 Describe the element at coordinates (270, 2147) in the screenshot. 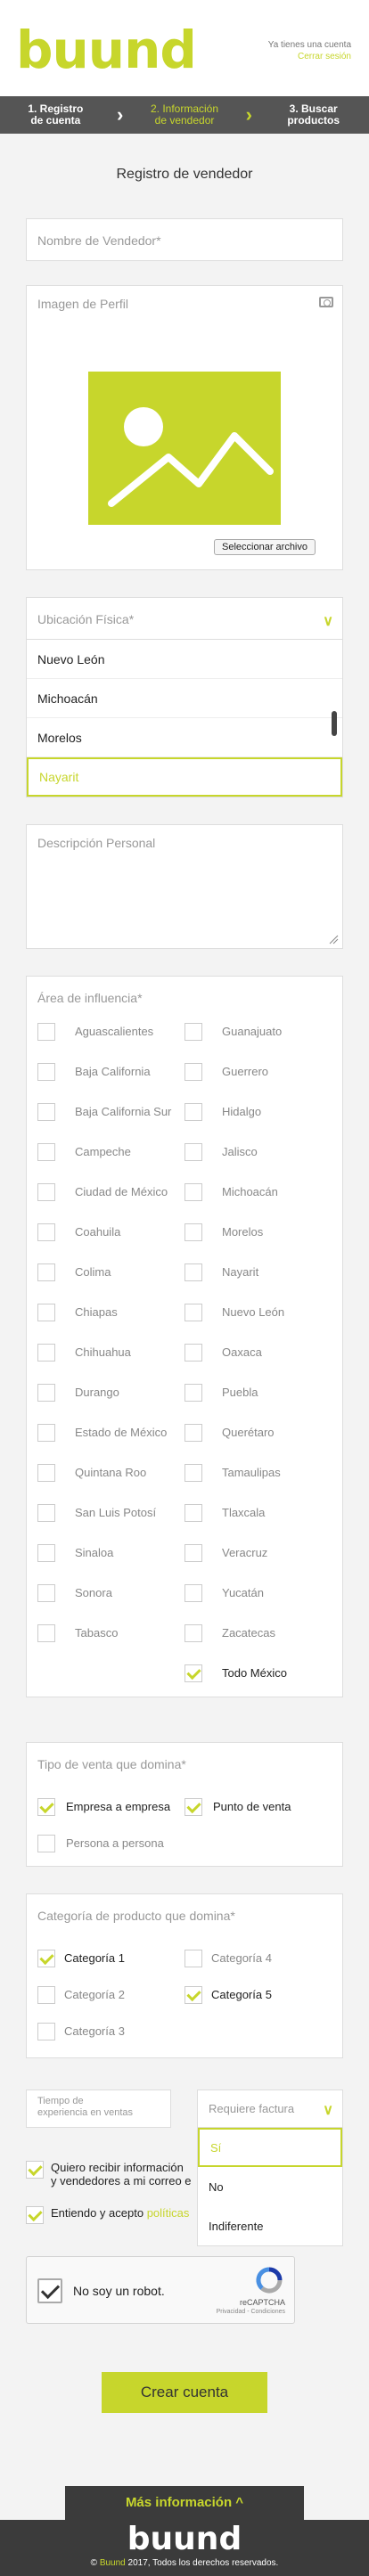

I see `invoice-option-selected: Sí` at that location.